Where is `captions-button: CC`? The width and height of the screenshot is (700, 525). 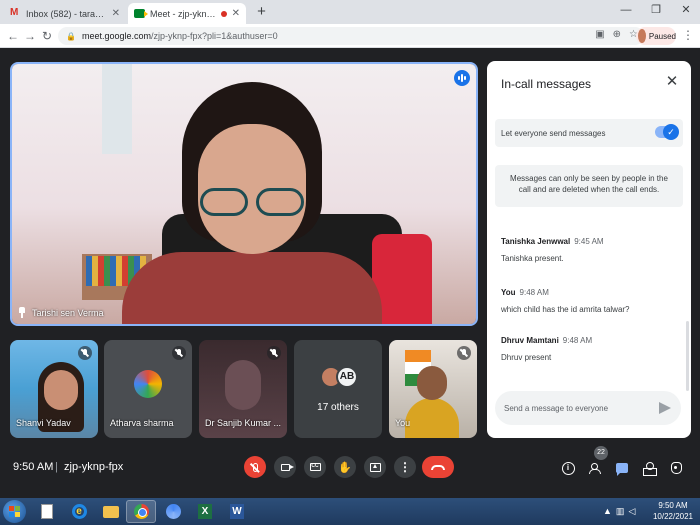
captions-button: CC is located at coordinates (315, 467).